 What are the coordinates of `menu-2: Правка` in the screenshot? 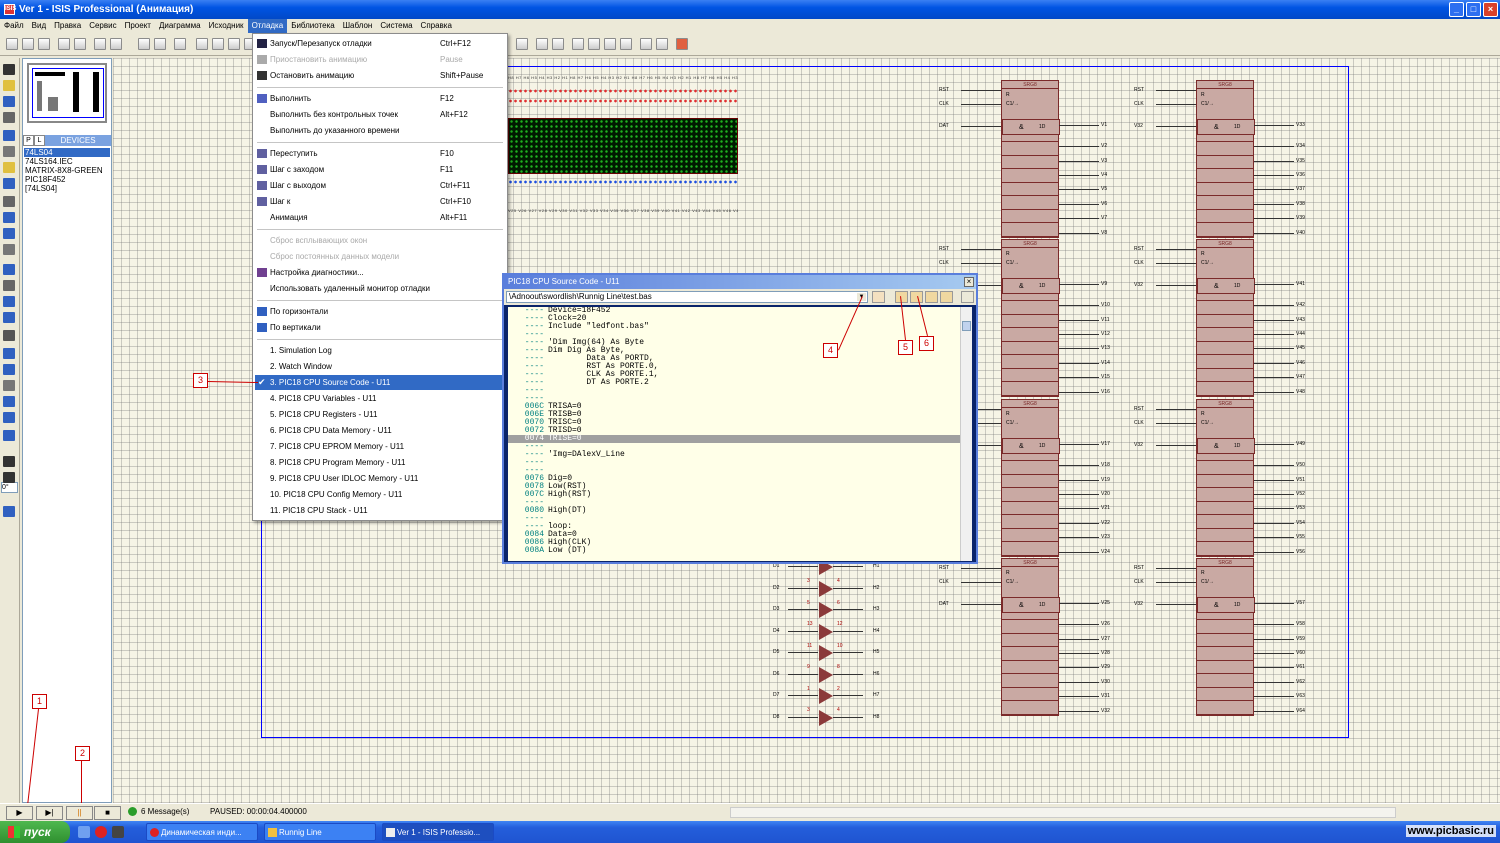 It's located at (67, 26).